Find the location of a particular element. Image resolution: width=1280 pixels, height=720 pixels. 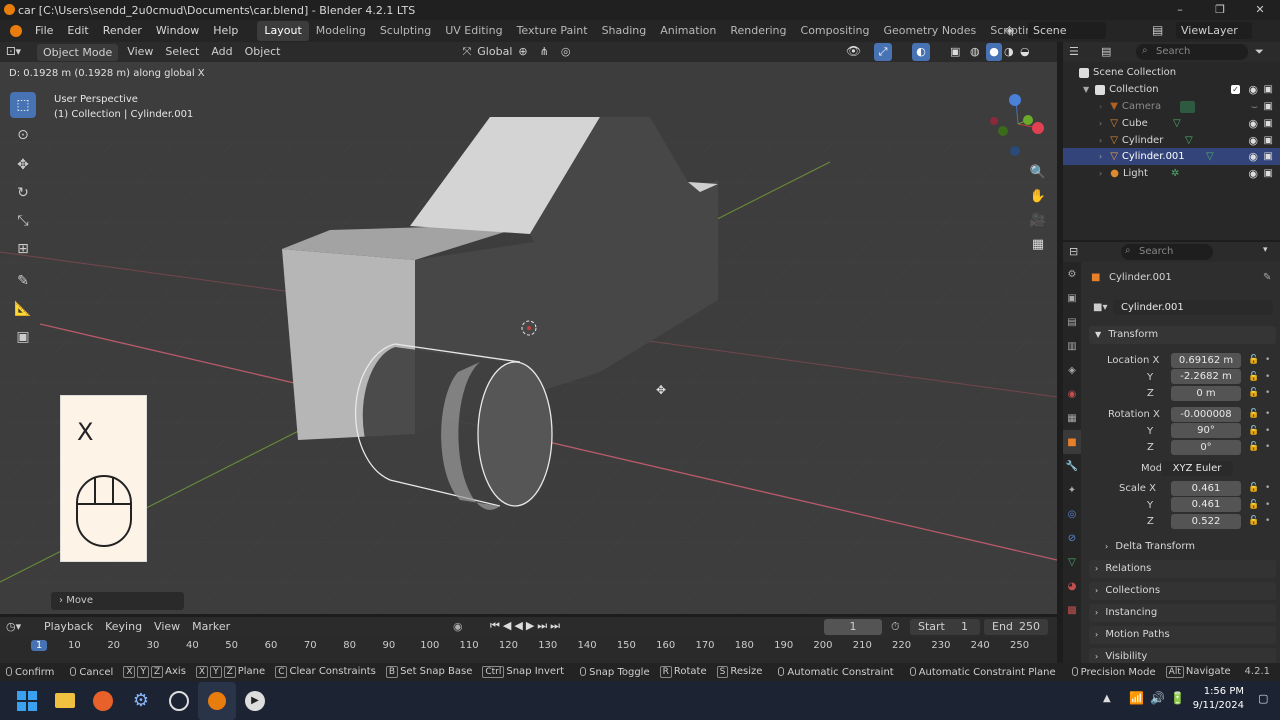

outliner-row-cube: › ▽ Cube ▽ ◉ ▣ is located at coordinates (1171, 123).